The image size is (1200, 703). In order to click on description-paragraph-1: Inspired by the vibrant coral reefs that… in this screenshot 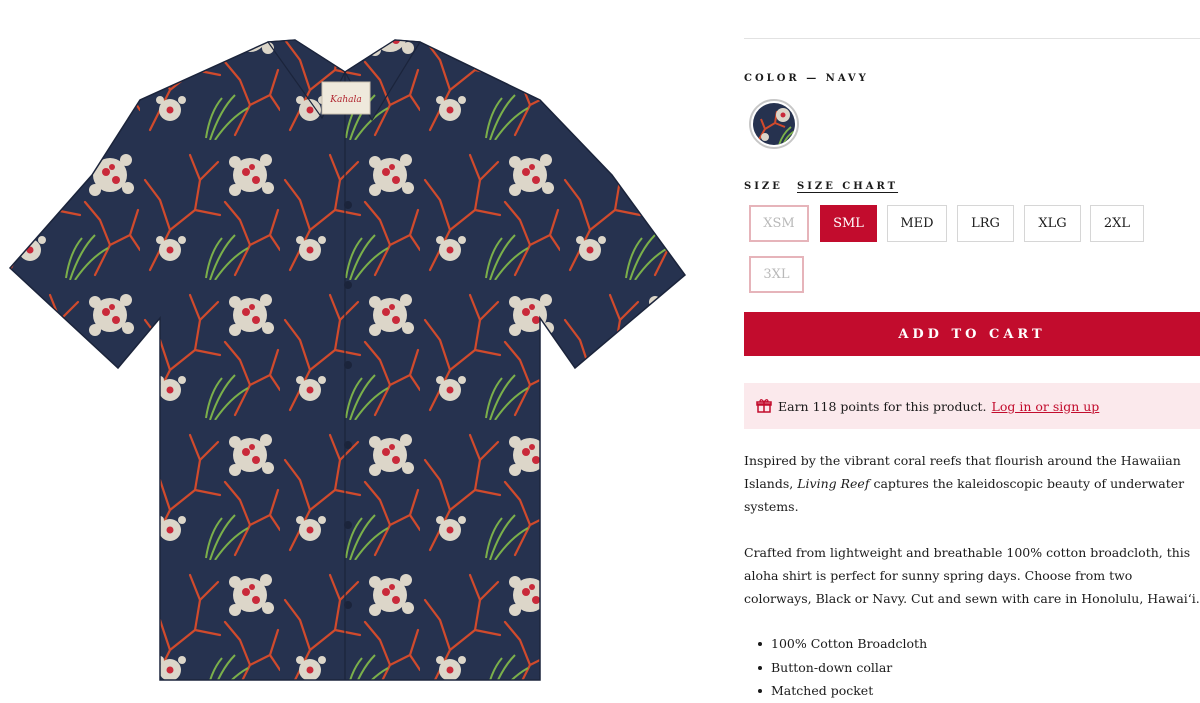, I will do `click(972, 483)`.